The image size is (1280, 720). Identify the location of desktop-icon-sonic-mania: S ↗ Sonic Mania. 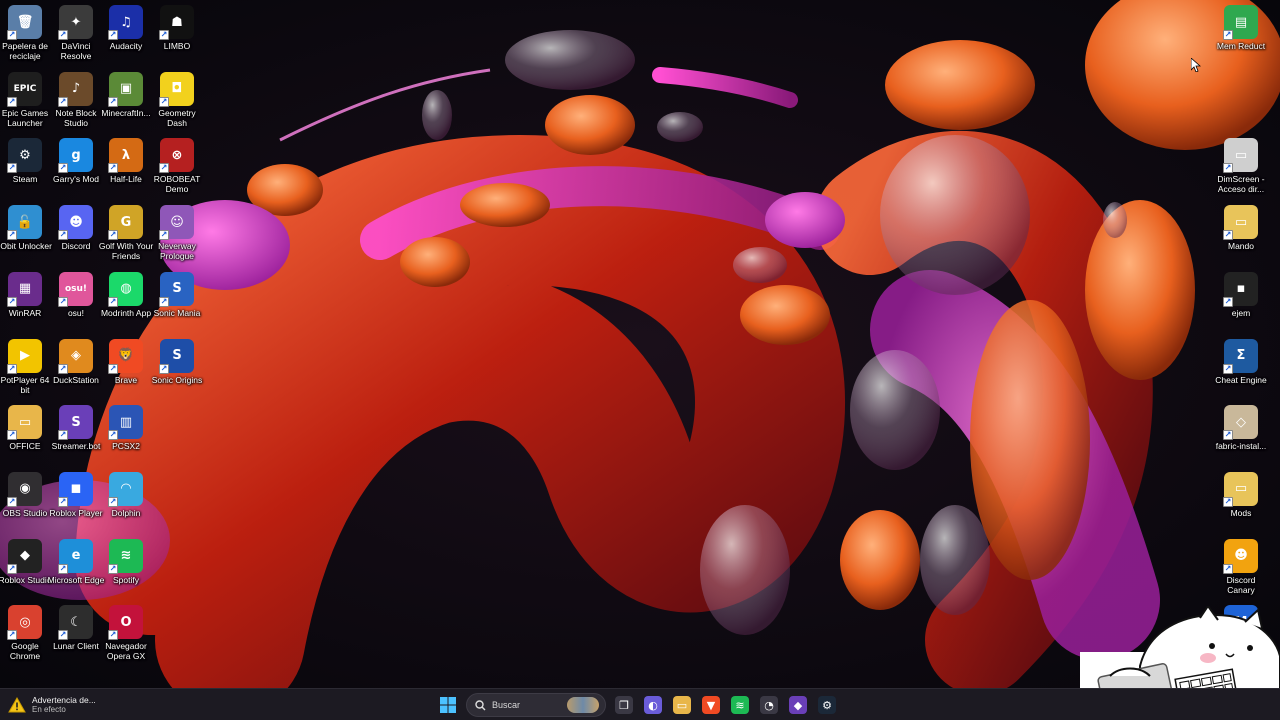
(177, 302).